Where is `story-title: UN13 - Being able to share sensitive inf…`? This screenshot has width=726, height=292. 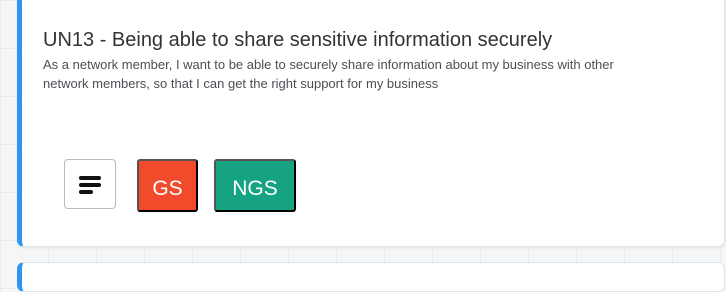 story-title: UN13 - Being able to share sensitive inf… is located at coordinates (298, 40).